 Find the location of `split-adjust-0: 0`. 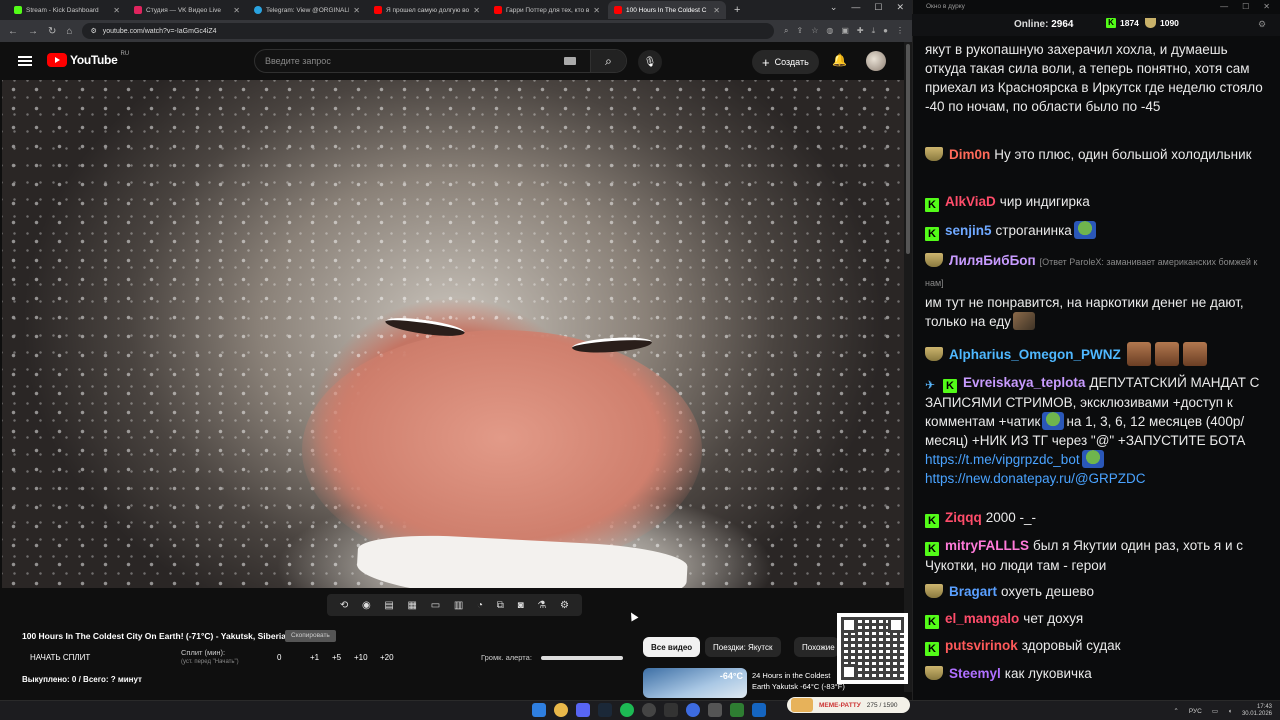

split-adjust-0: 0 is located at coordinates (279, 657).